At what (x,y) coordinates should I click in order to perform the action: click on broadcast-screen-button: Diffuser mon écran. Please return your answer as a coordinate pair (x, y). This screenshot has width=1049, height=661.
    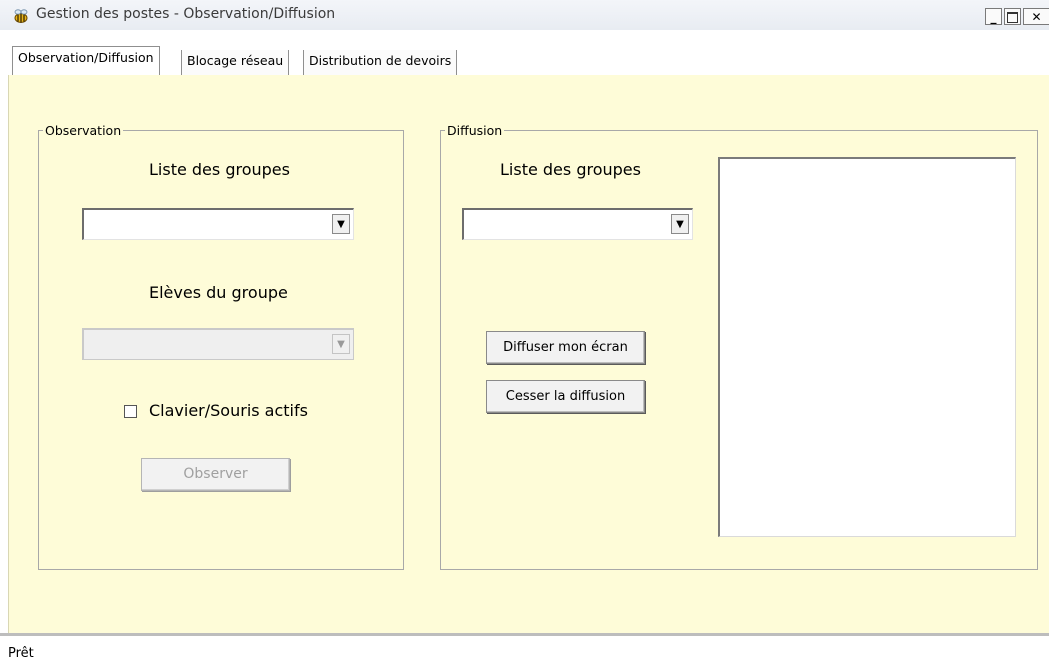
    Looking at the image, I should click on (565, 347).